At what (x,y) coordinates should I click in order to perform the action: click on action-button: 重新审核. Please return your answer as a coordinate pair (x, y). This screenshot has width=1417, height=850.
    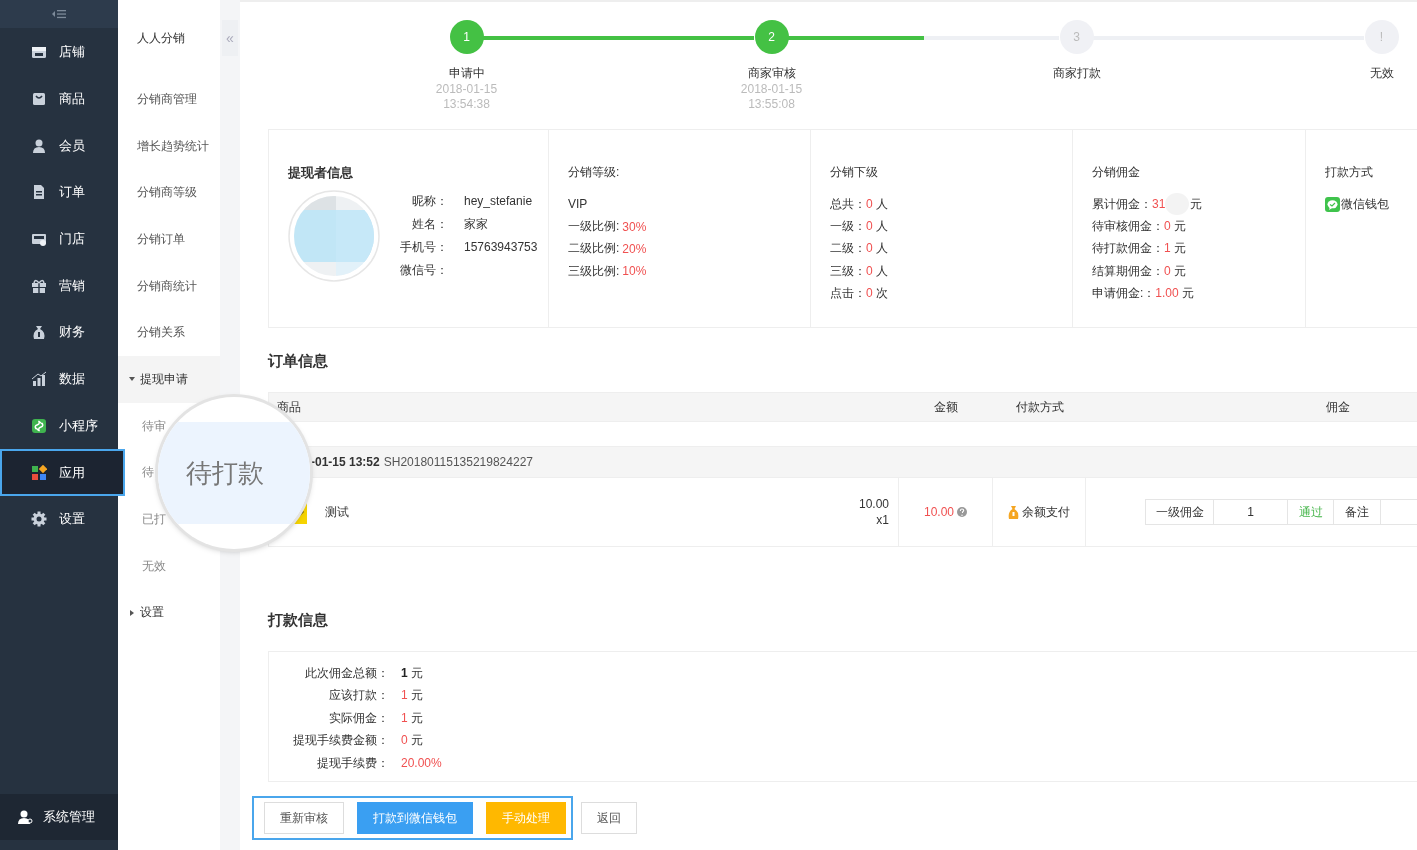
    Looking at the image, I should click on (304, 818).